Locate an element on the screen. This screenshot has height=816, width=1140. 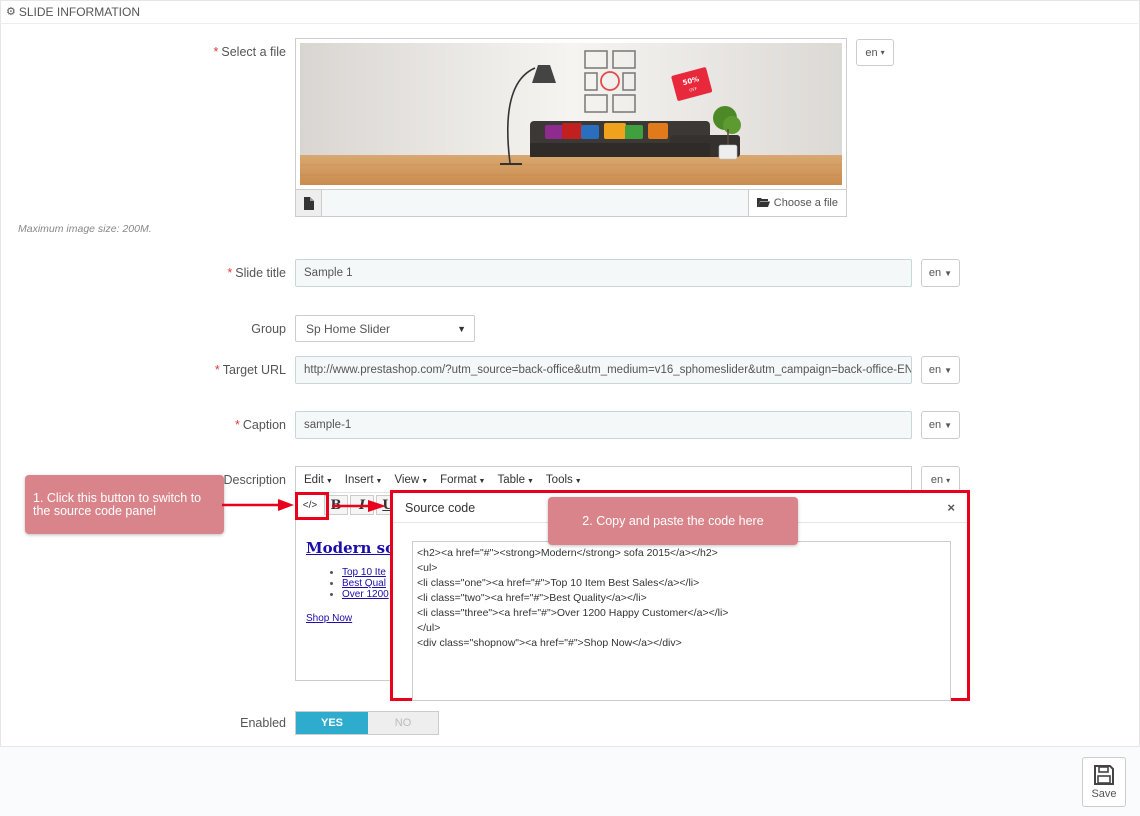
menu-format: Format ▼ is located at coordinates (462, 480).